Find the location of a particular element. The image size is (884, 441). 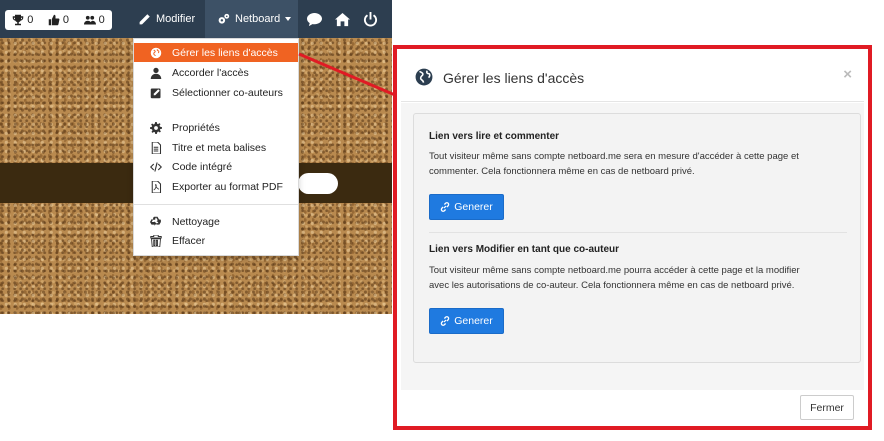

menu-item-export-pdf: Exporter au format PDF is located at coordinates (216, 186).